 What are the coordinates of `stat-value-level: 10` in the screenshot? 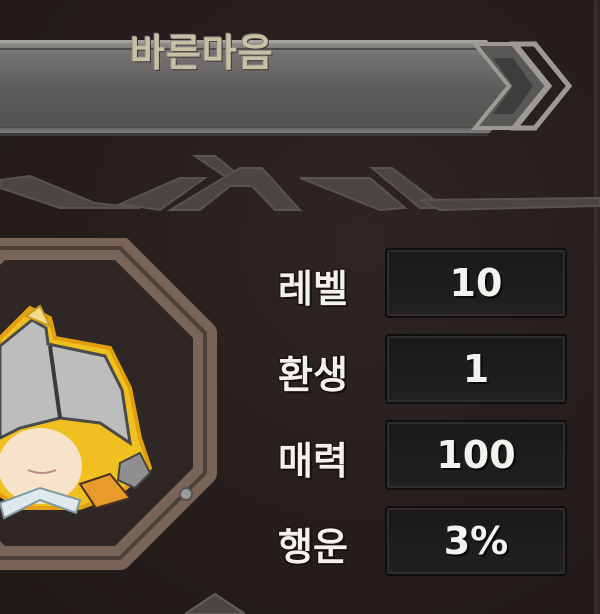 It's located at (476, 283).